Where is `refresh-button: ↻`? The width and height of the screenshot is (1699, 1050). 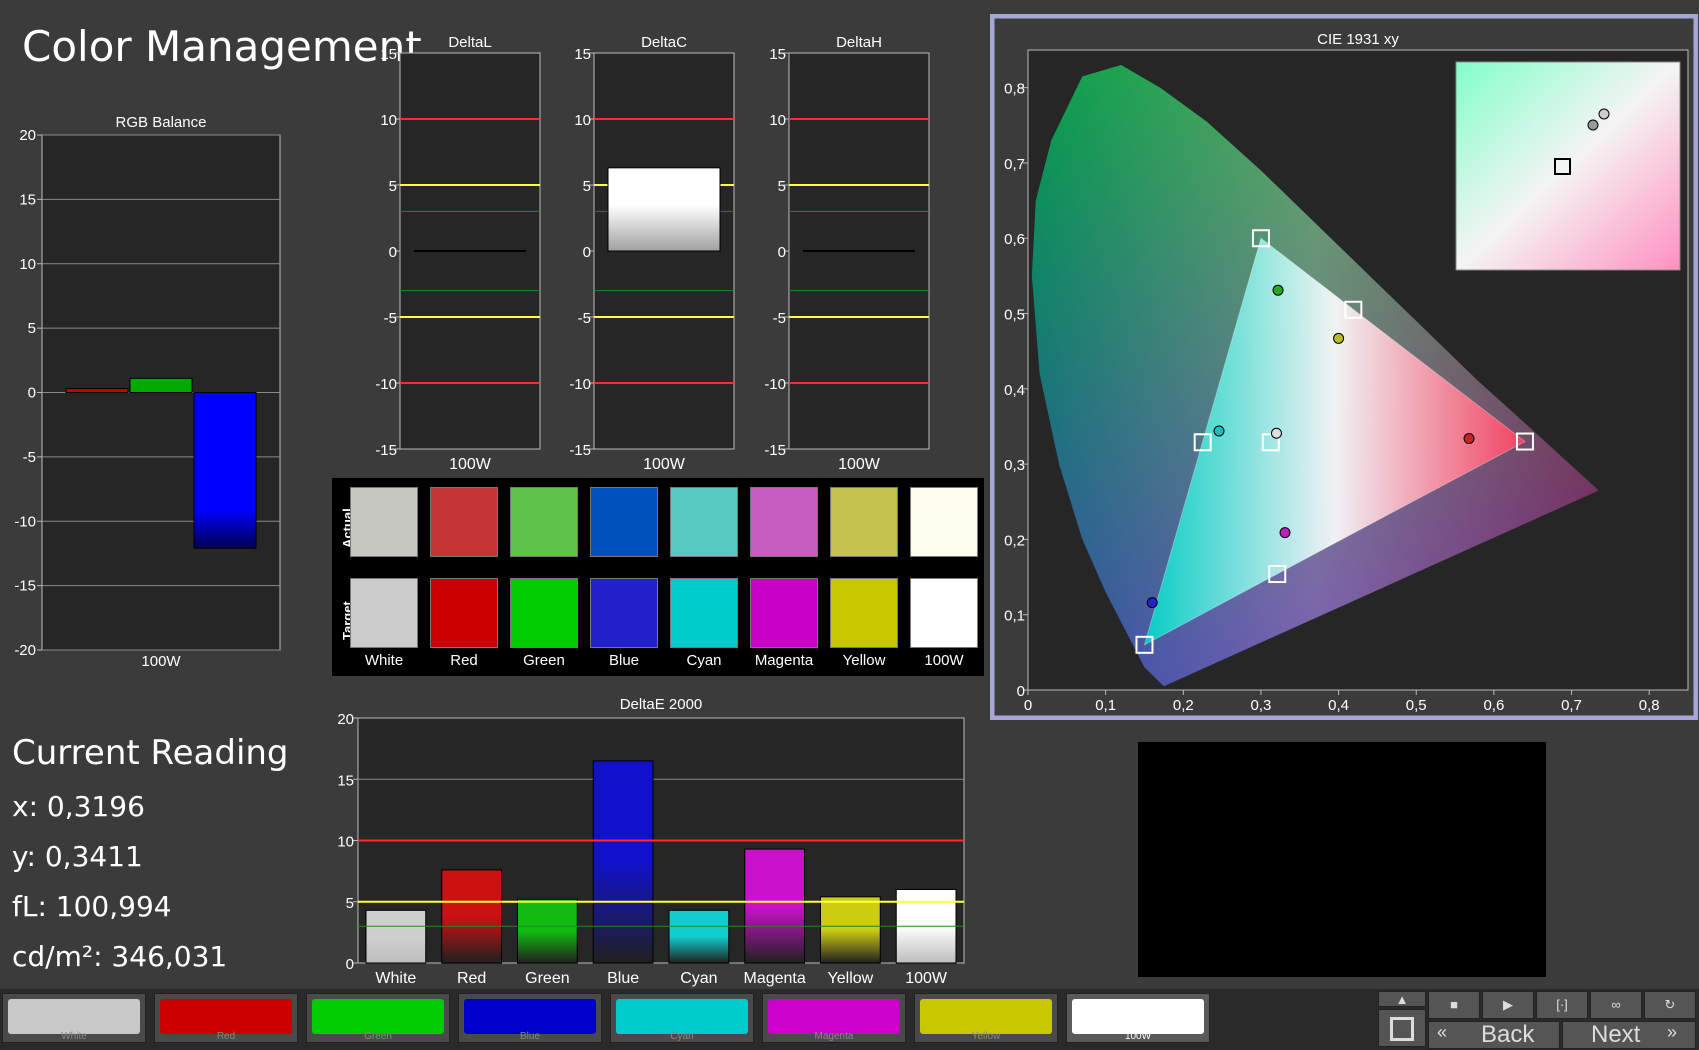
refresh-button: ↻ is located at coordinates (1670, 1005).